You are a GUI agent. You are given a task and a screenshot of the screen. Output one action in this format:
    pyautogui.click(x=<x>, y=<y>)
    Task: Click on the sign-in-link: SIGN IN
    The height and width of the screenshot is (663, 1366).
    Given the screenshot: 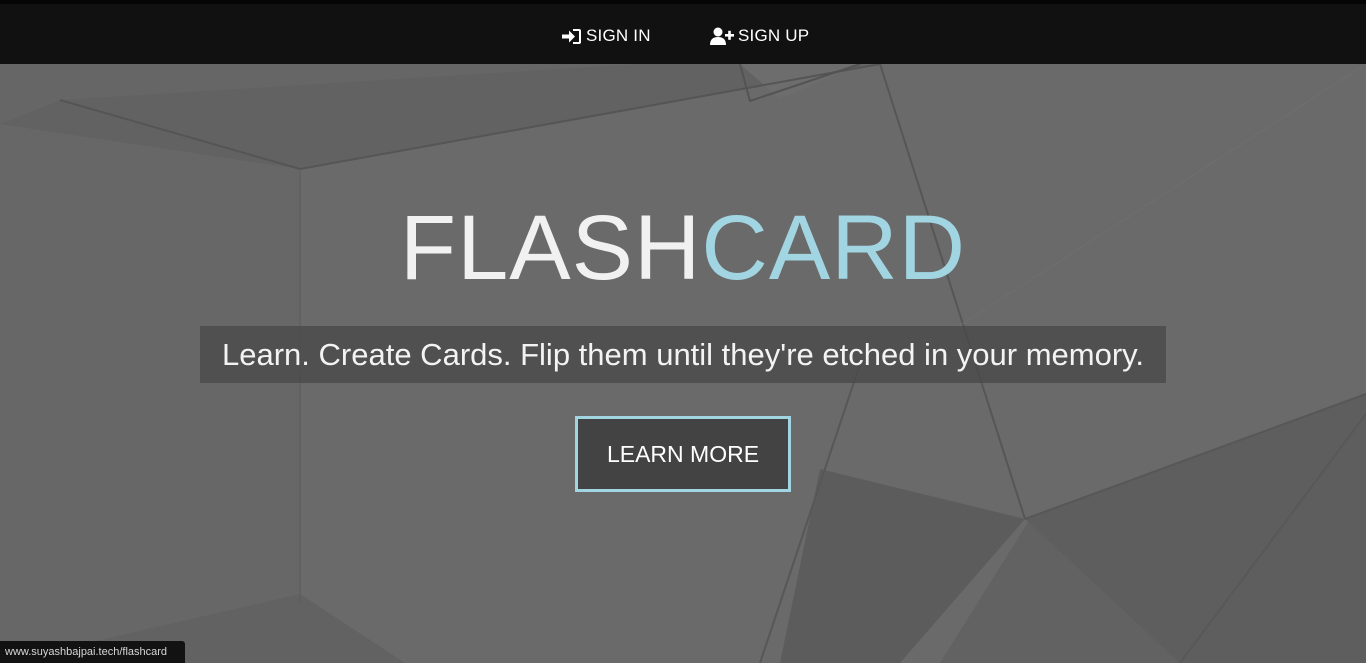 What is the action you would take?
    pyautogui.click(x=606, y=36)
    